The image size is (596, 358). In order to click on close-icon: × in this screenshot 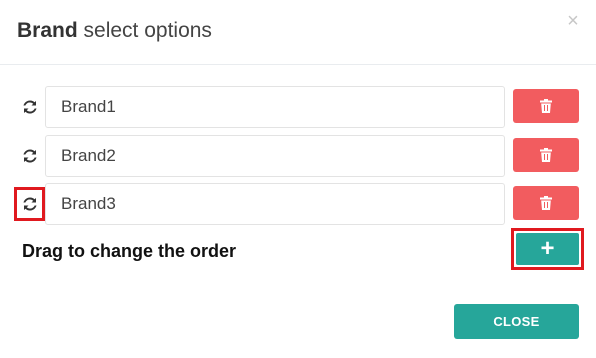, I will do `click(573, 21)`.